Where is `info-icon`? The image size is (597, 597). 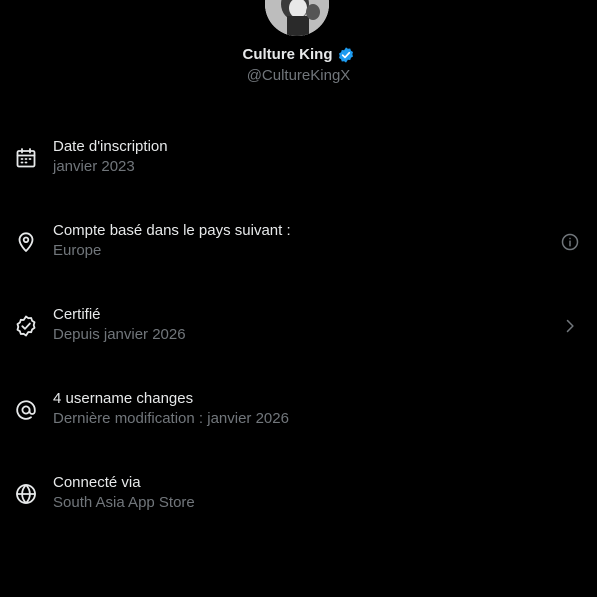 info-icon is located at coordinates (570, 242).